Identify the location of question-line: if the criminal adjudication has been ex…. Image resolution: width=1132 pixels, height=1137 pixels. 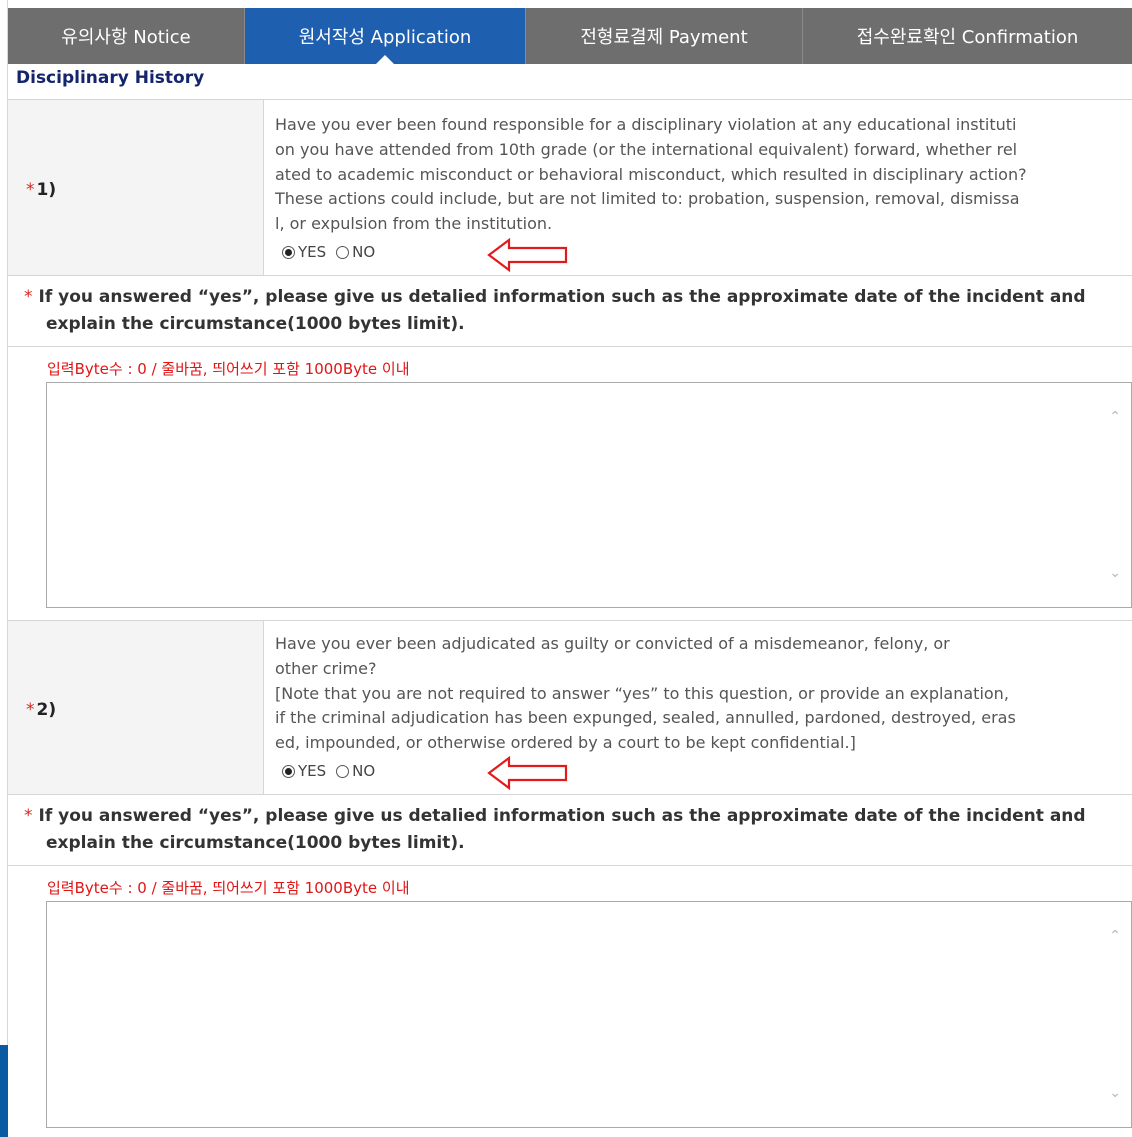
(645, 718).